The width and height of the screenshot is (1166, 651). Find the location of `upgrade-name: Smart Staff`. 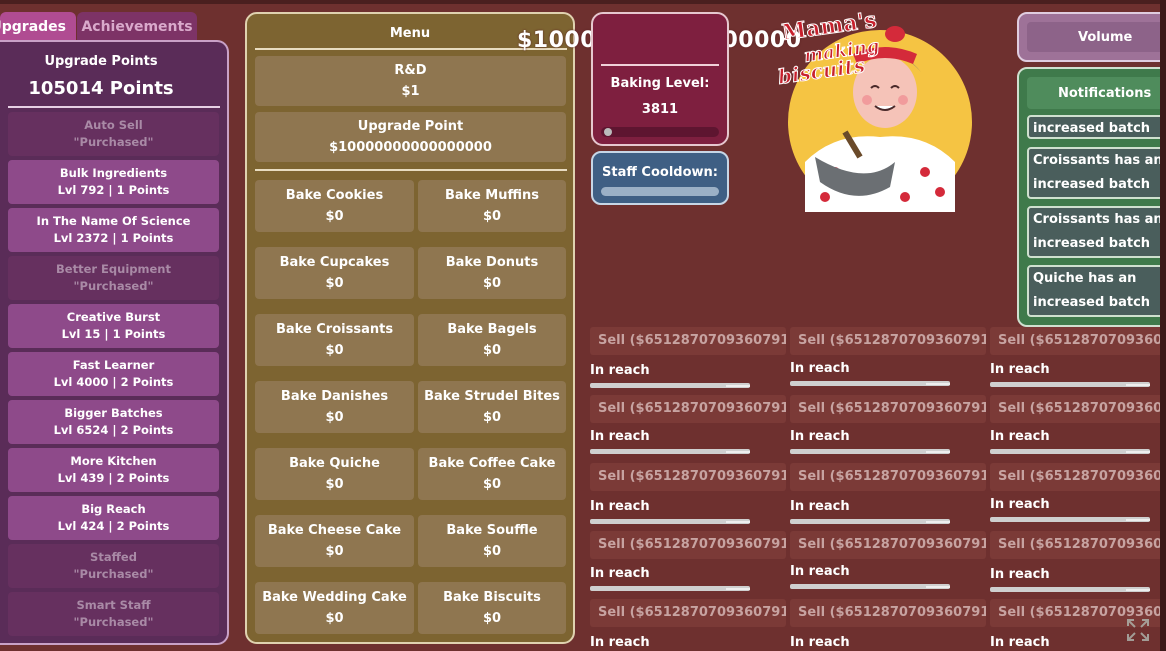

upgrade-name: Smart Staff is located at coordinates (113, 605).